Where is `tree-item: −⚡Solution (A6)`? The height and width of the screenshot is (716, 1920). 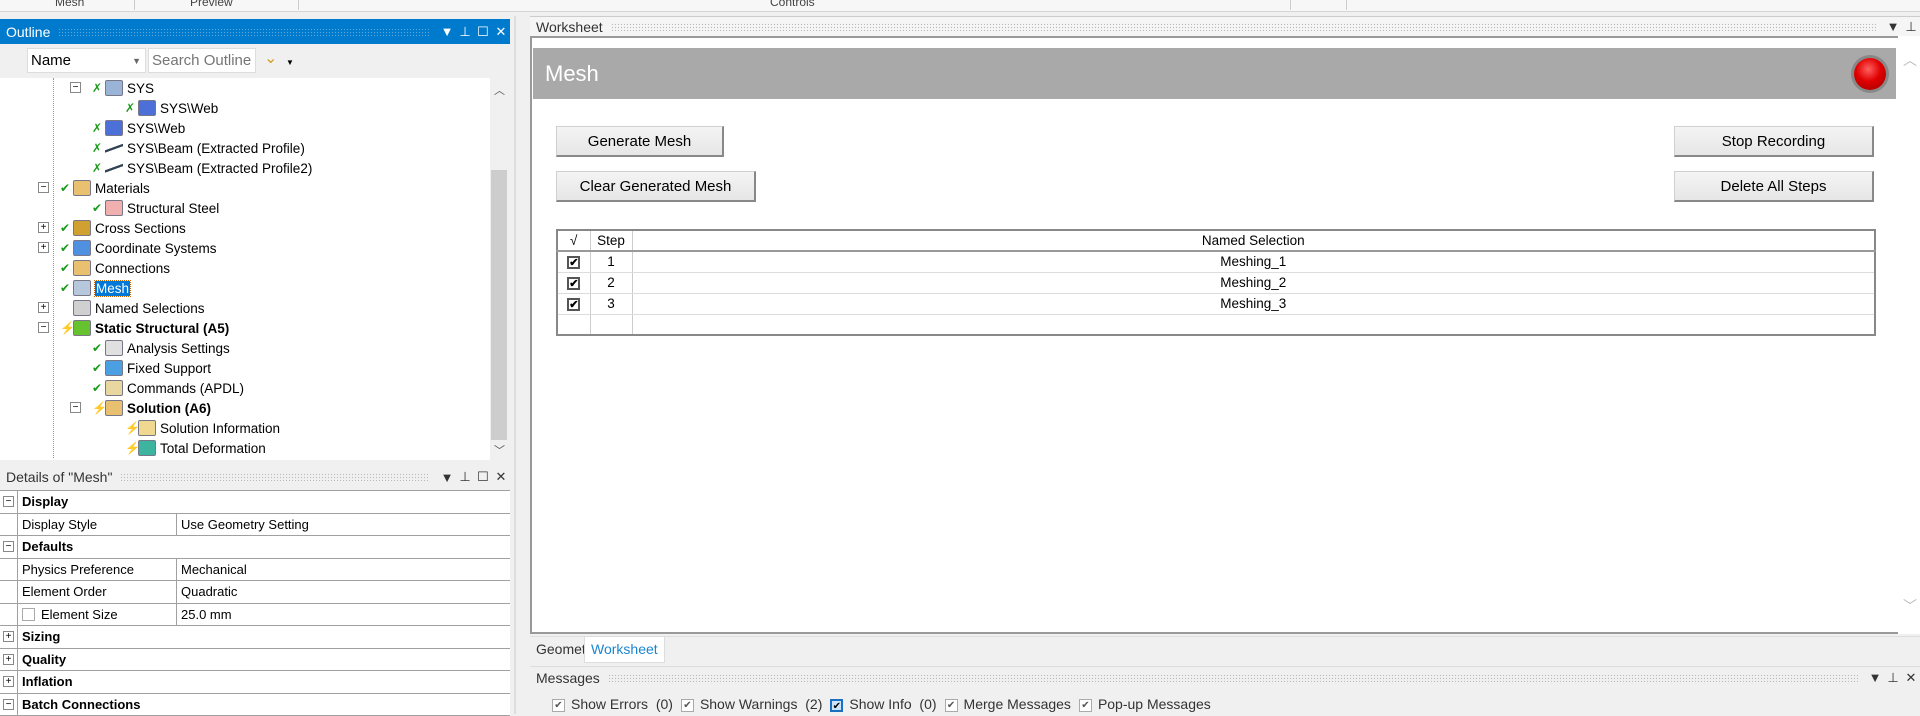 tree-item: −⚡Solution (A6) is located at coordinates (151, 408).